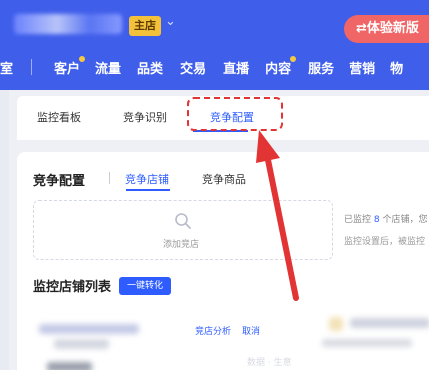 The height and width of the screenshot is (370, 429). What do you see at coordinates (403, 220) in the screenshot?
I see `info-suffix: 个店铺，您` at bounding box center [403, 220].